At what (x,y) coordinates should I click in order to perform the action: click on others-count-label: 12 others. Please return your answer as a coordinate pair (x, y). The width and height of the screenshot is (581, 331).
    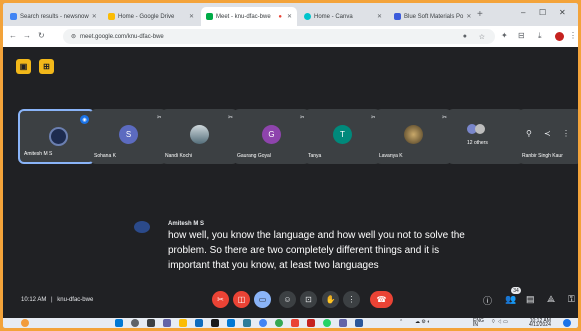
    Looking at the image, I should click on (477, 143).